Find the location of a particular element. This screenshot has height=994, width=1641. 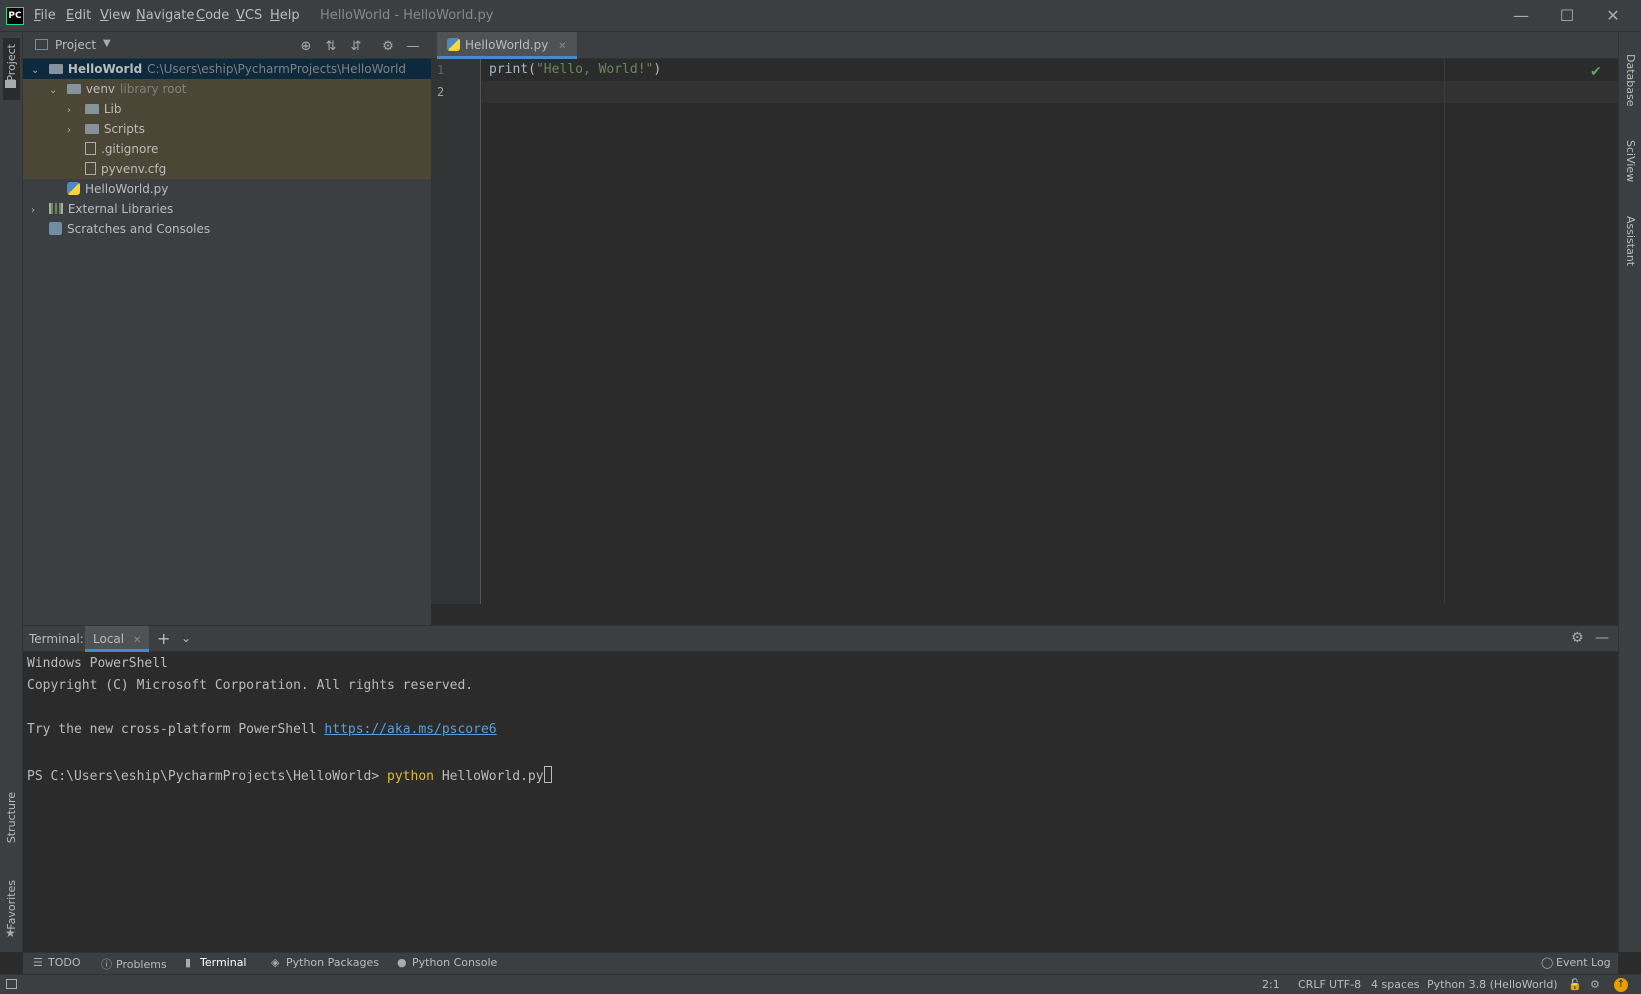

locate-file-icon: ⊕ is located at coordinates (306, 47).